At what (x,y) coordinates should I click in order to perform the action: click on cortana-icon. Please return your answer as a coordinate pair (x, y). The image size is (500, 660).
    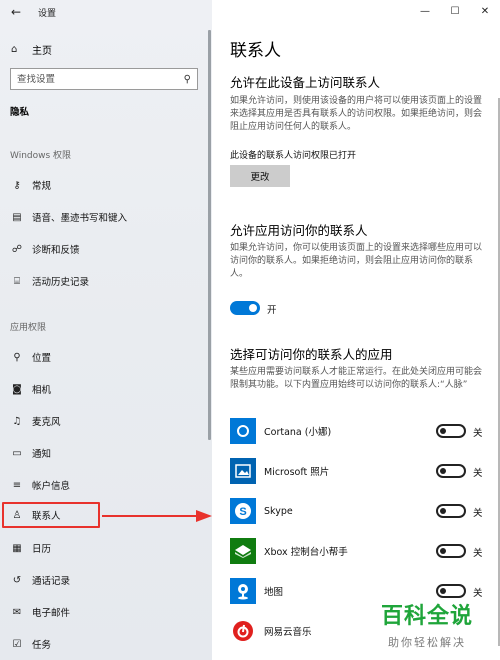
    Looking at the image, I should click on (243, 431).